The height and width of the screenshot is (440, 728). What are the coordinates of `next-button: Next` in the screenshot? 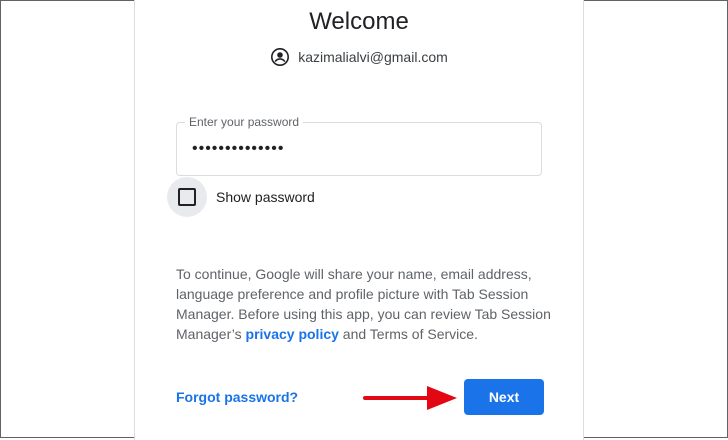 It's located at (504, 397).